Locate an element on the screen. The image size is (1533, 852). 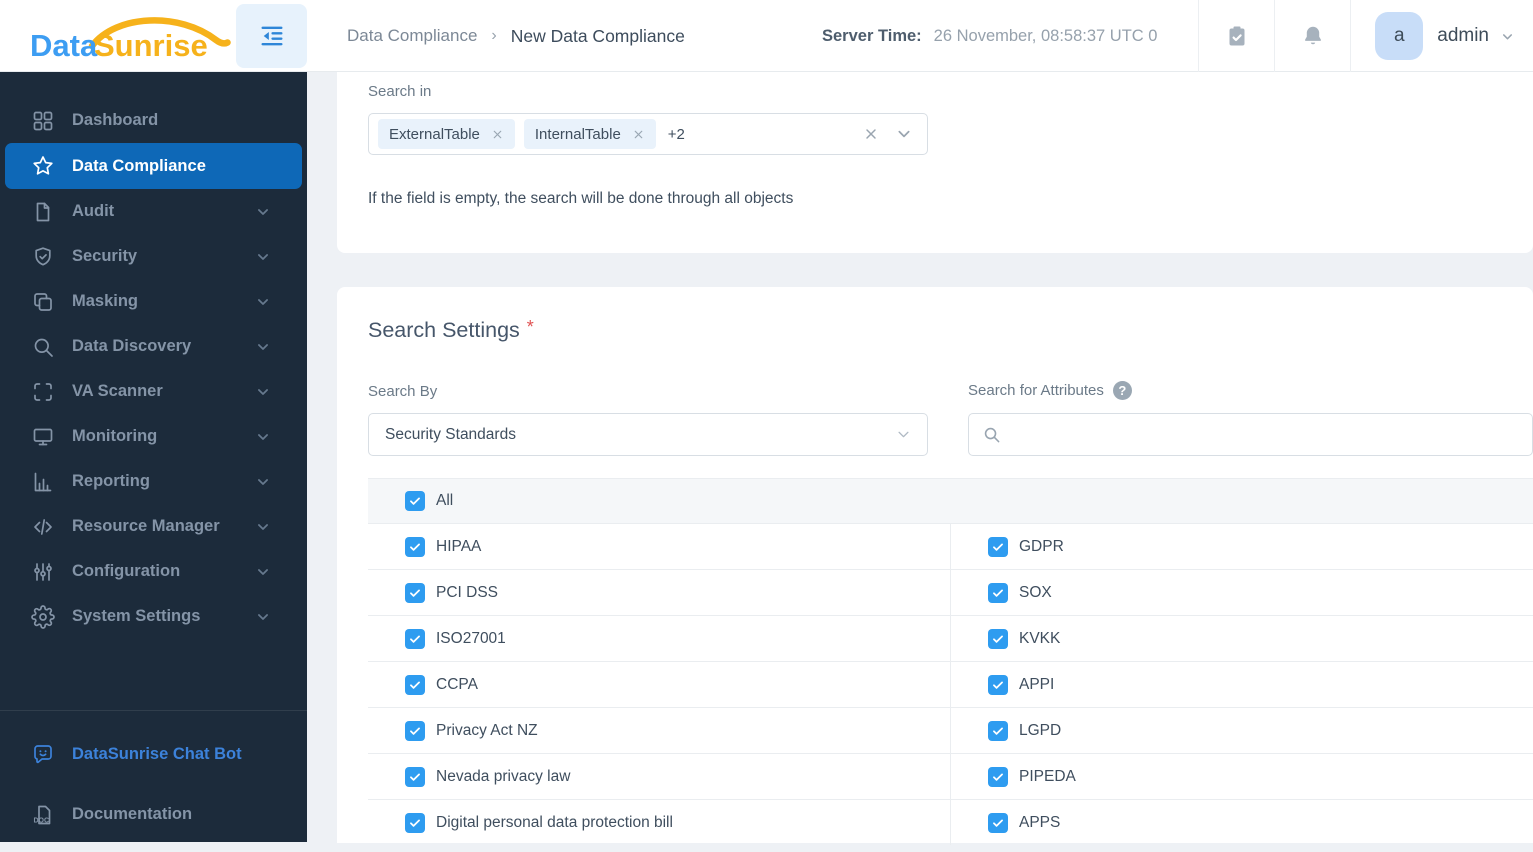
sidebar-item-security: Security is located at coordinates (153, 256).